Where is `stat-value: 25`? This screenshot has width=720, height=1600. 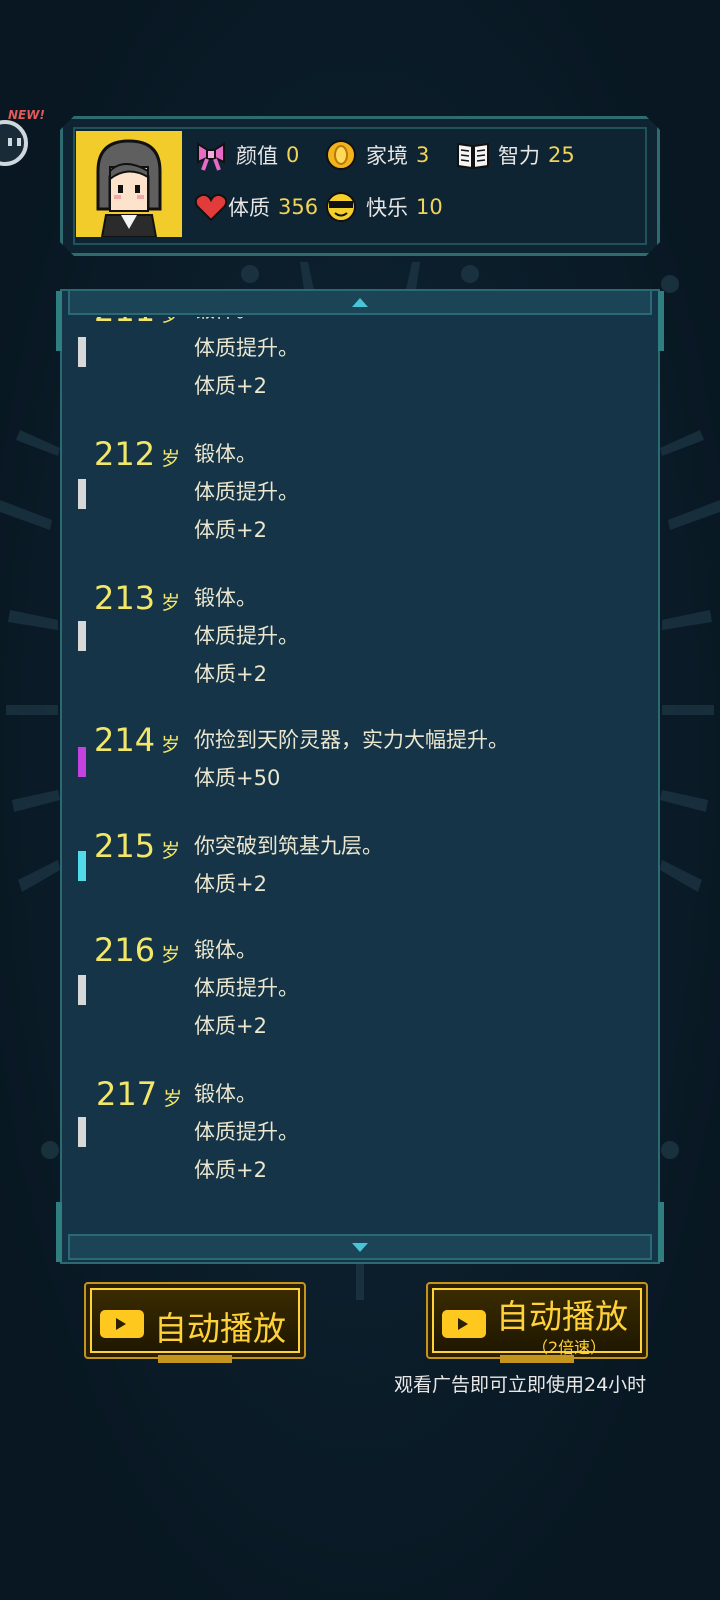 stat-value: 25 is located at coordinates (561, 155).